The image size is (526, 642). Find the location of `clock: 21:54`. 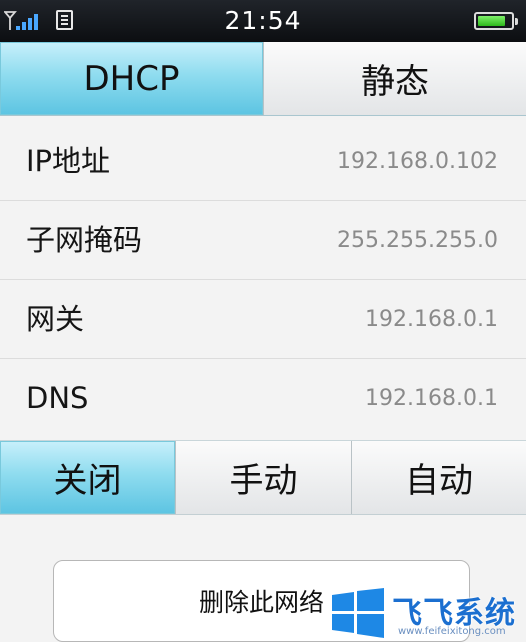

clock: 21:54 is located at coordinates (263, 20).